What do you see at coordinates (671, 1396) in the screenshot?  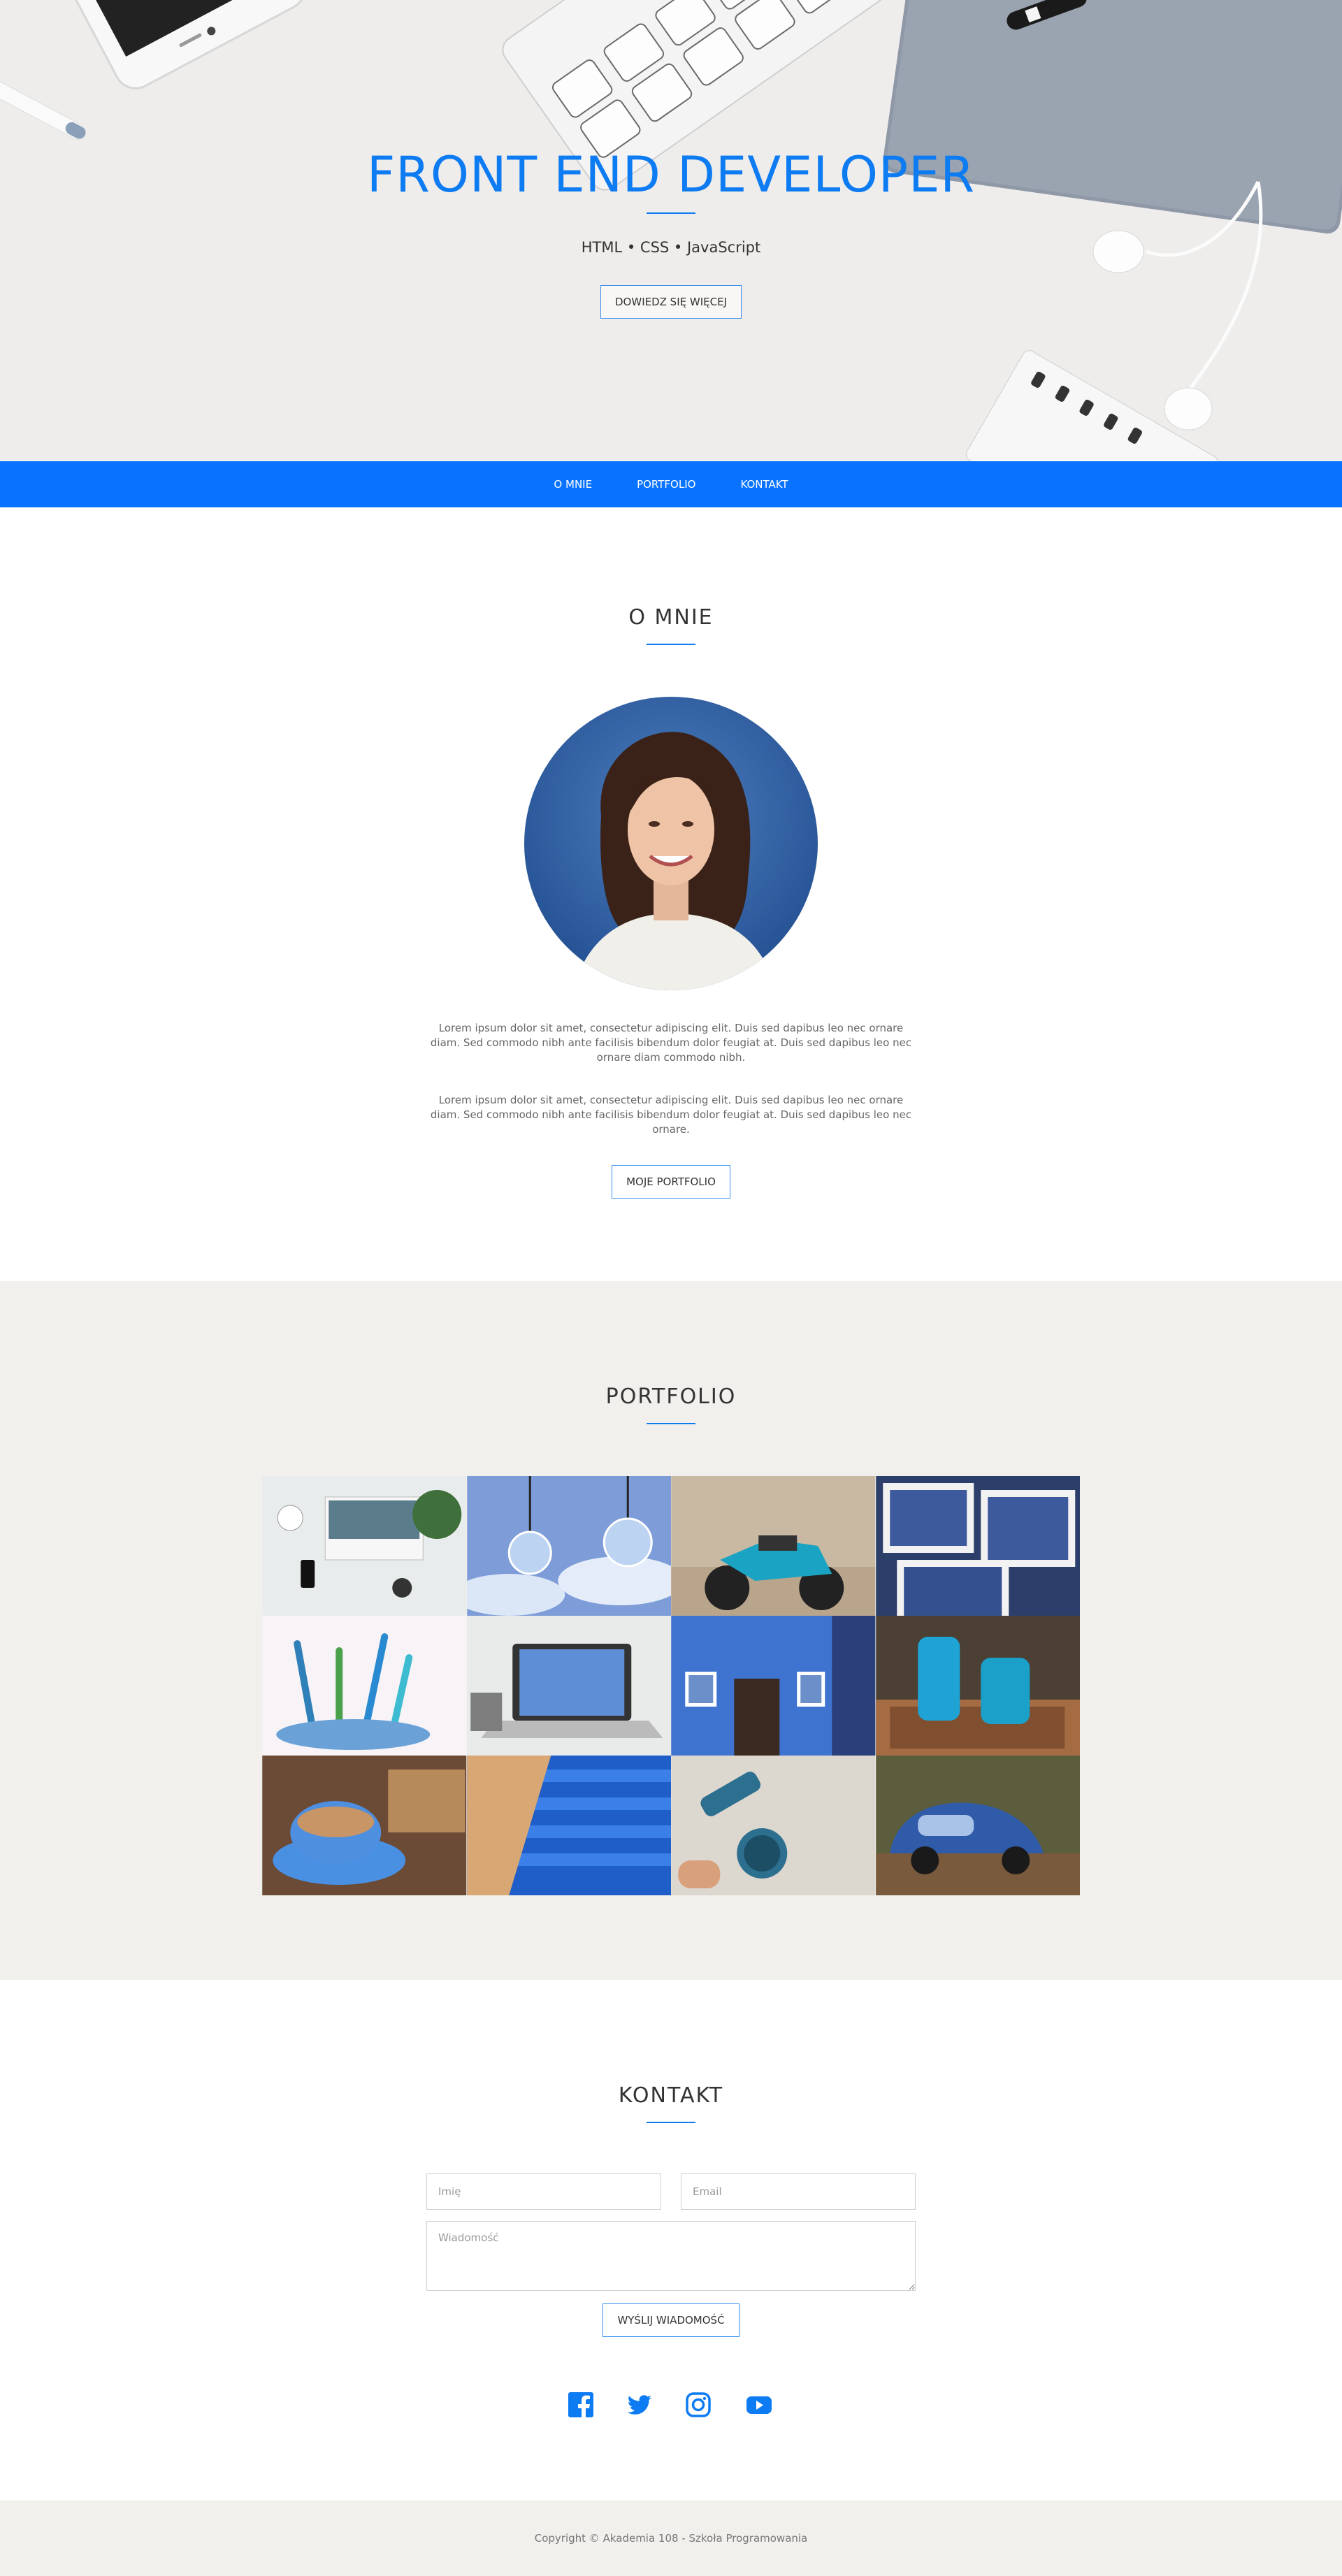 I see `portfolio-title: PORTFOLIO` at bounding box center [671, 1396].